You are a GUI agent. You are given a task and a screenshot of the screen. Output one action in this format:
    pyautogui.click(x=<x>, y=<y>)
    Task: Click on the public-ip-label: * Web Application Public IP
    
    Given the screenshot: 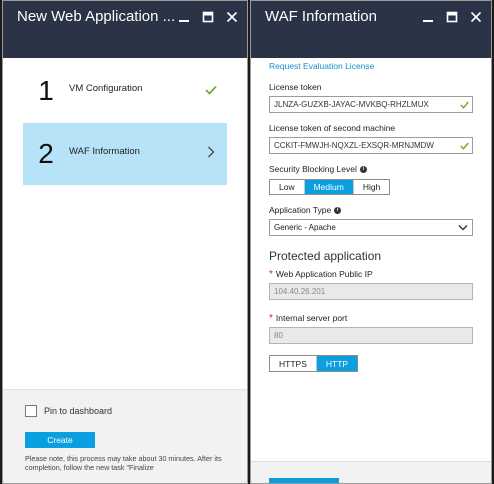 What is the action you would take?
    pyautogui.click(x=371, y=274)
    